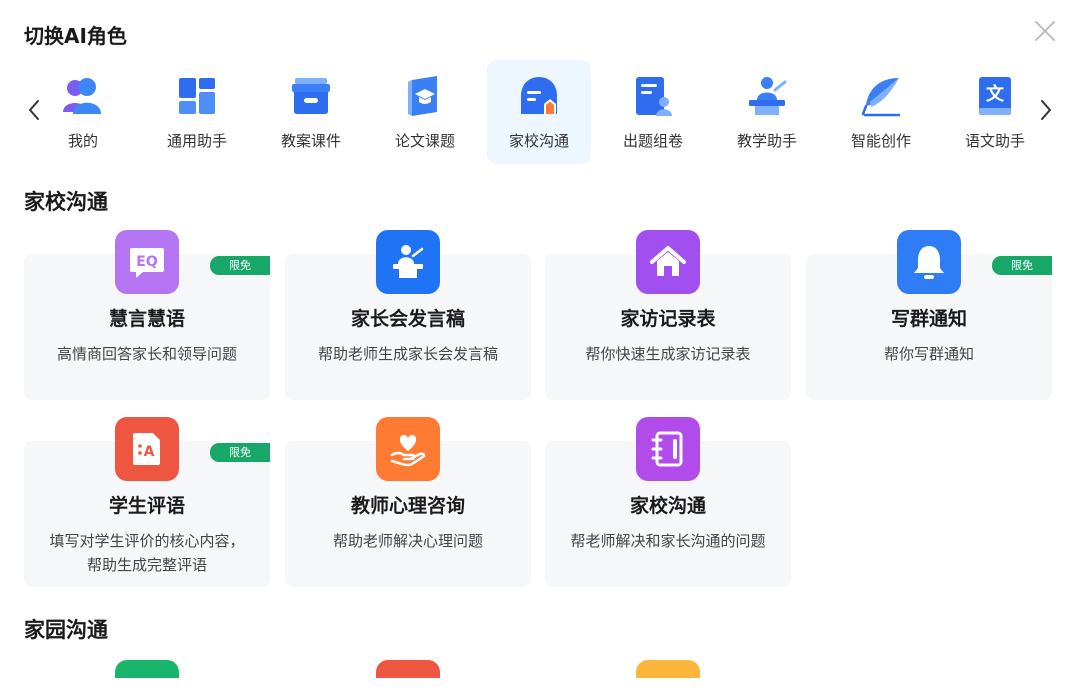 This screenshot has height=700, width=1080. Describe the element at coordinates (928, 319) in the screenshot. I see `card-title: 写群通知` at that location.